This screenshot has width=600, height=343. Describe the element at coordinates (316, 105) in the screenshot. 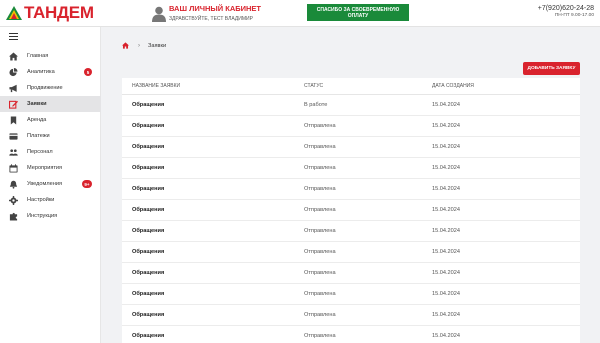

I see `request-status: В работе` at that location.